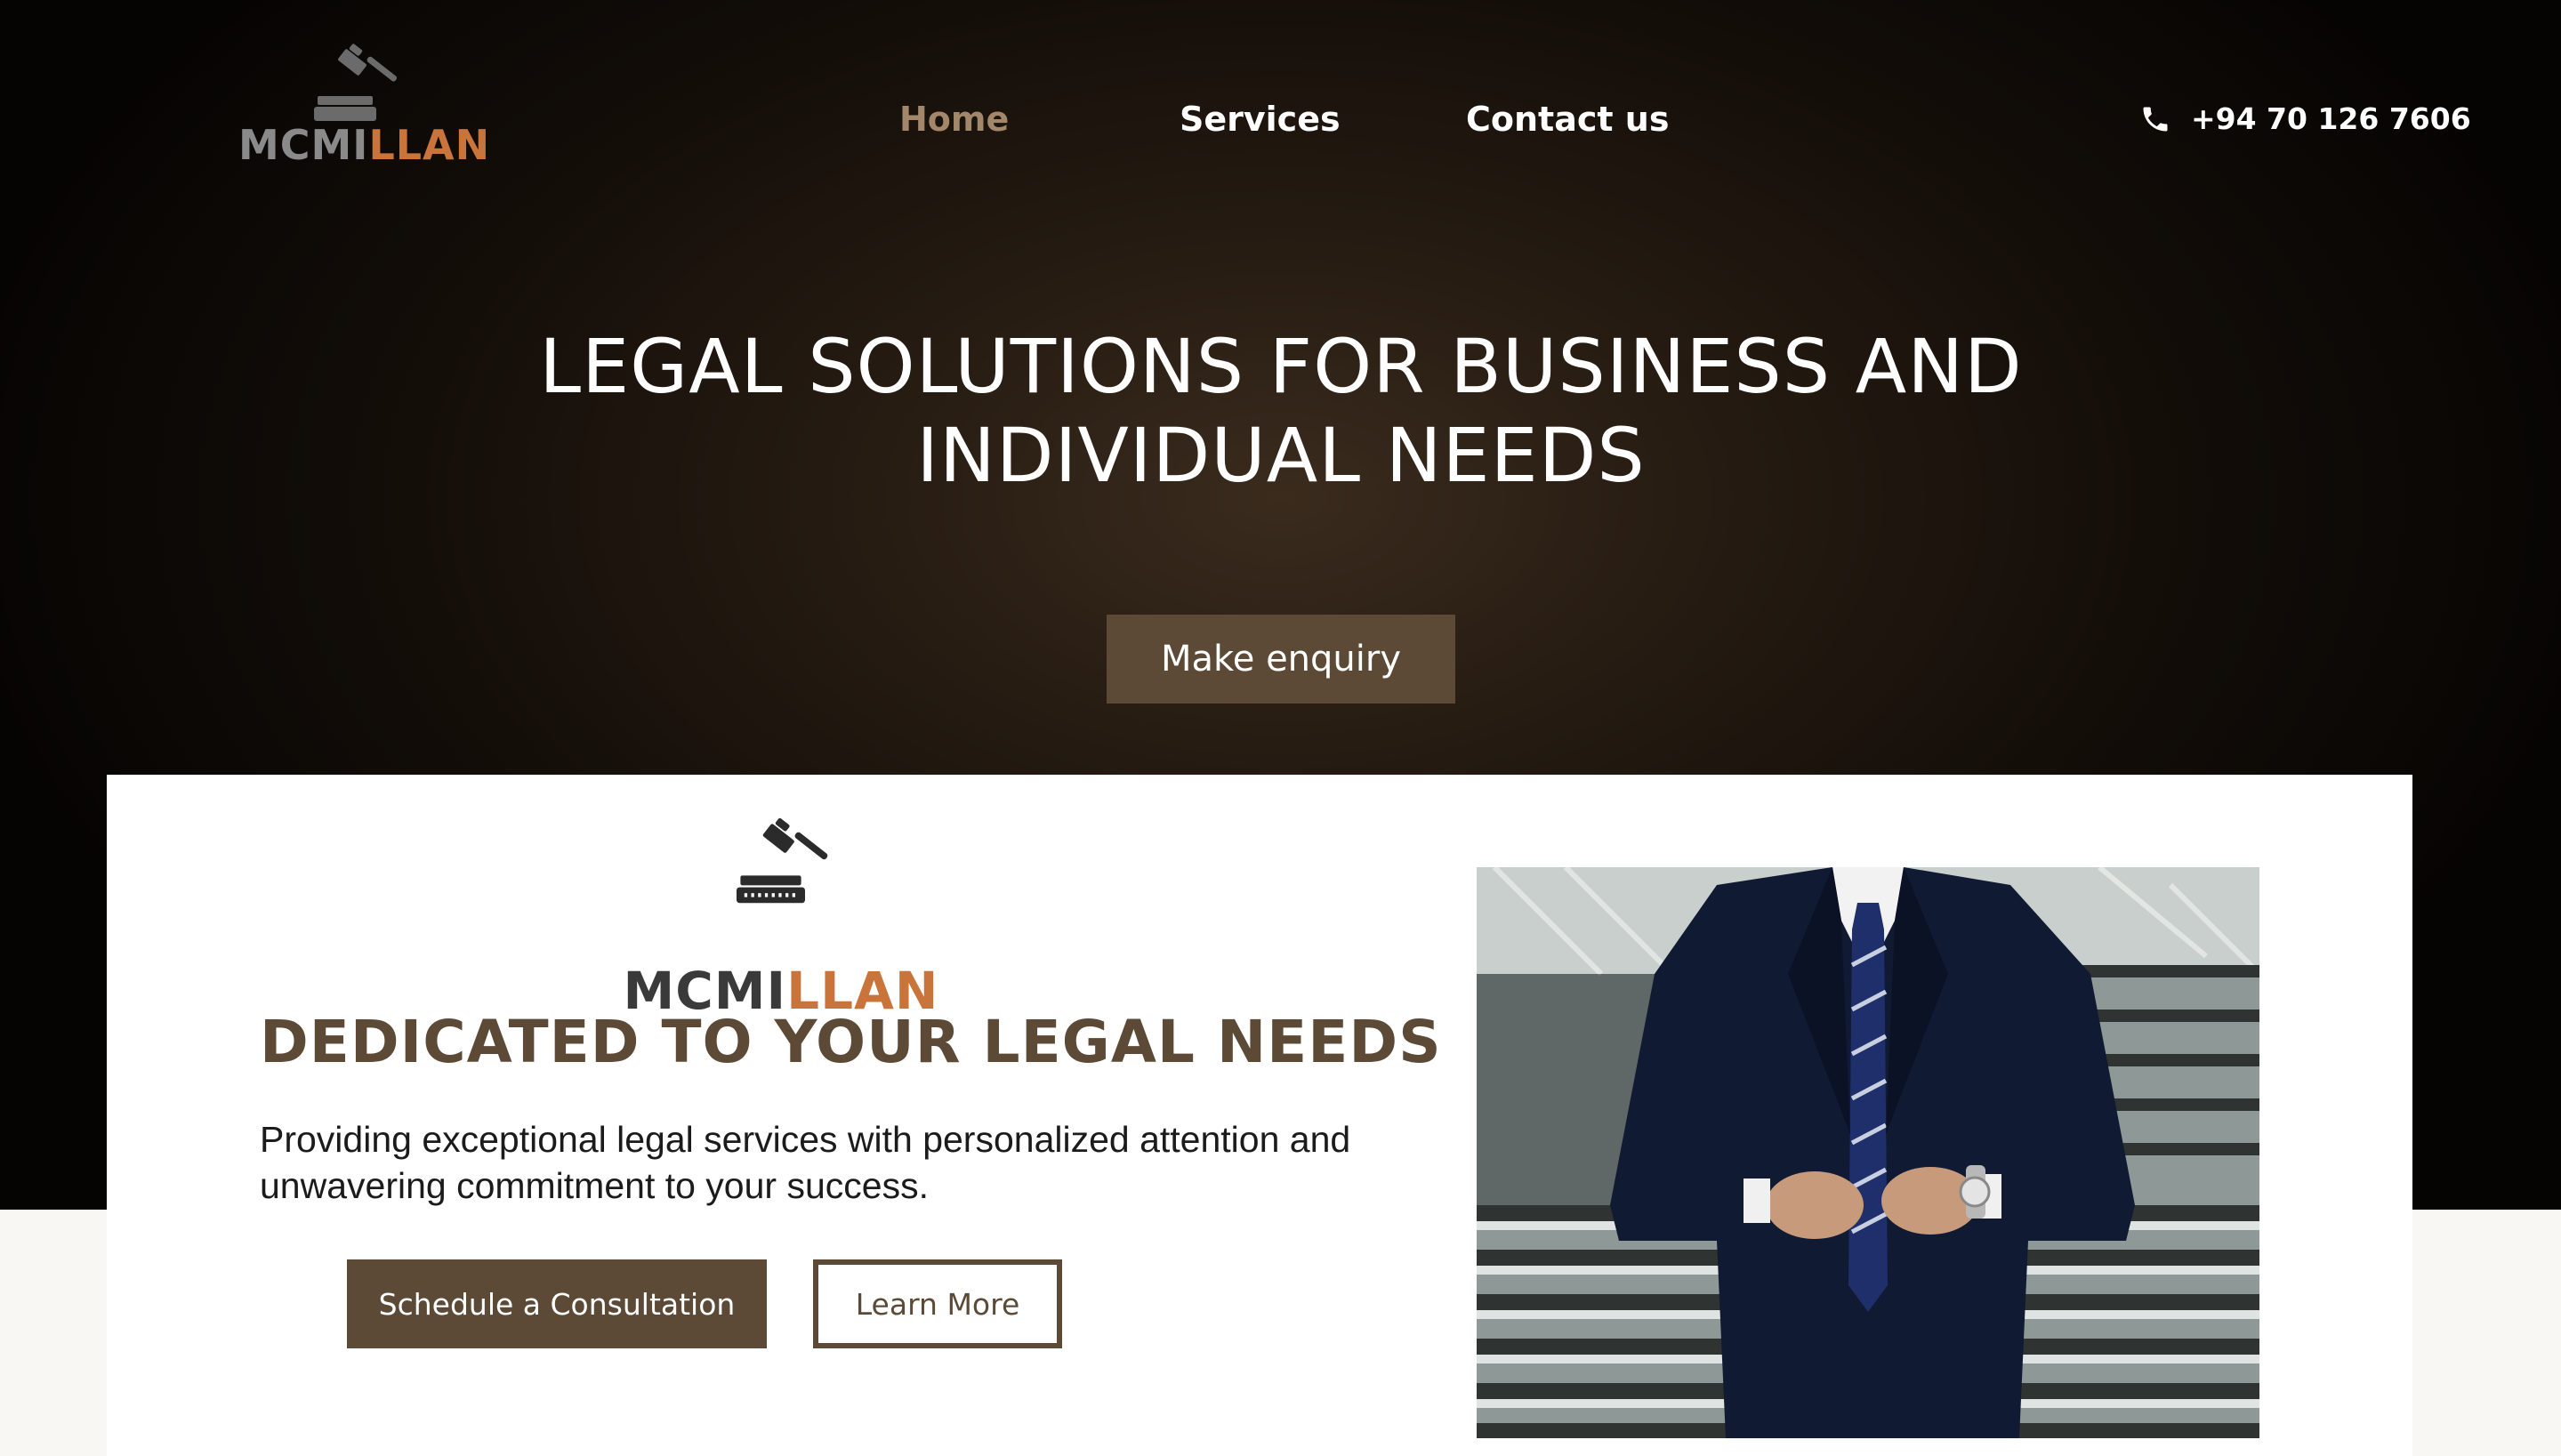 This screenshot has height=1456, width=2561. What do you see at coordinates (1281, 659) in the screenshot?
I see `make-enquiry-button: Make enquiry` at bounding box center [1281, 659].